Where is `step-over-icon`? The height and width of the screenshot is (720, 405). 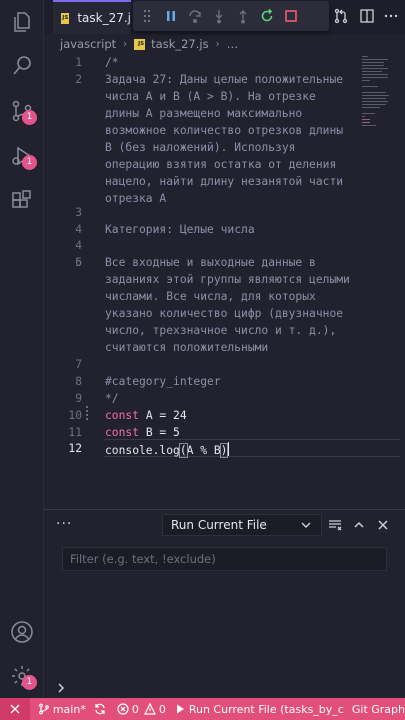 step-over-icon is located at coordinates (195, 16).